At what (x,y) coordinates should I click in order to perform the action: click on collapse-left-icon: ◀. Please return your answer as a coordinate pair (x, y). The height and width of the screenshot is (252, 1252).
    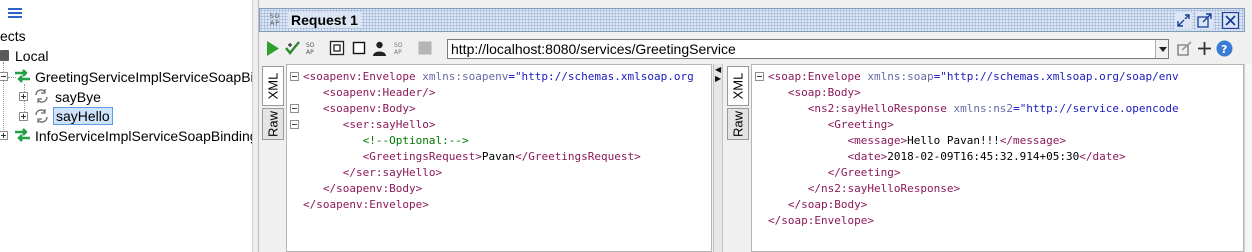
    Looking at the image, I should click on (718, 70).